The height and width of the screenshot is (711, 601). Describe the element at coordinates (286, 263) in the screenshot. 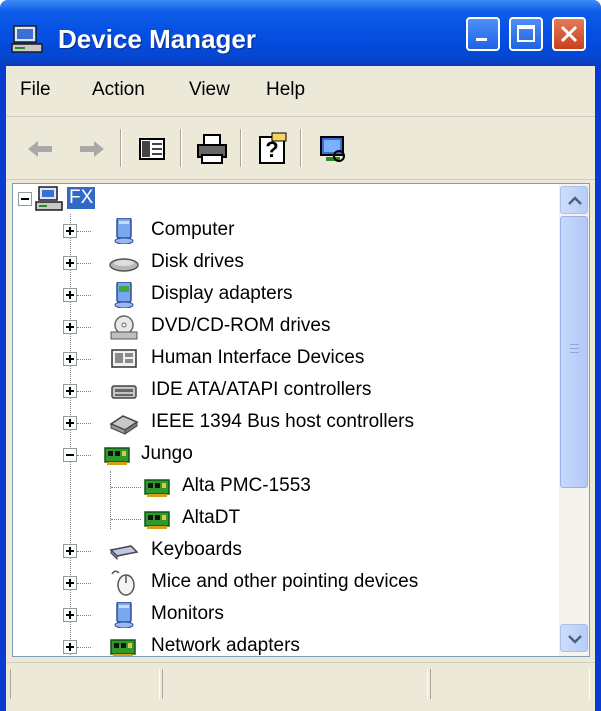

I see `tree-item-disk-drives: Disk drives` at that location.